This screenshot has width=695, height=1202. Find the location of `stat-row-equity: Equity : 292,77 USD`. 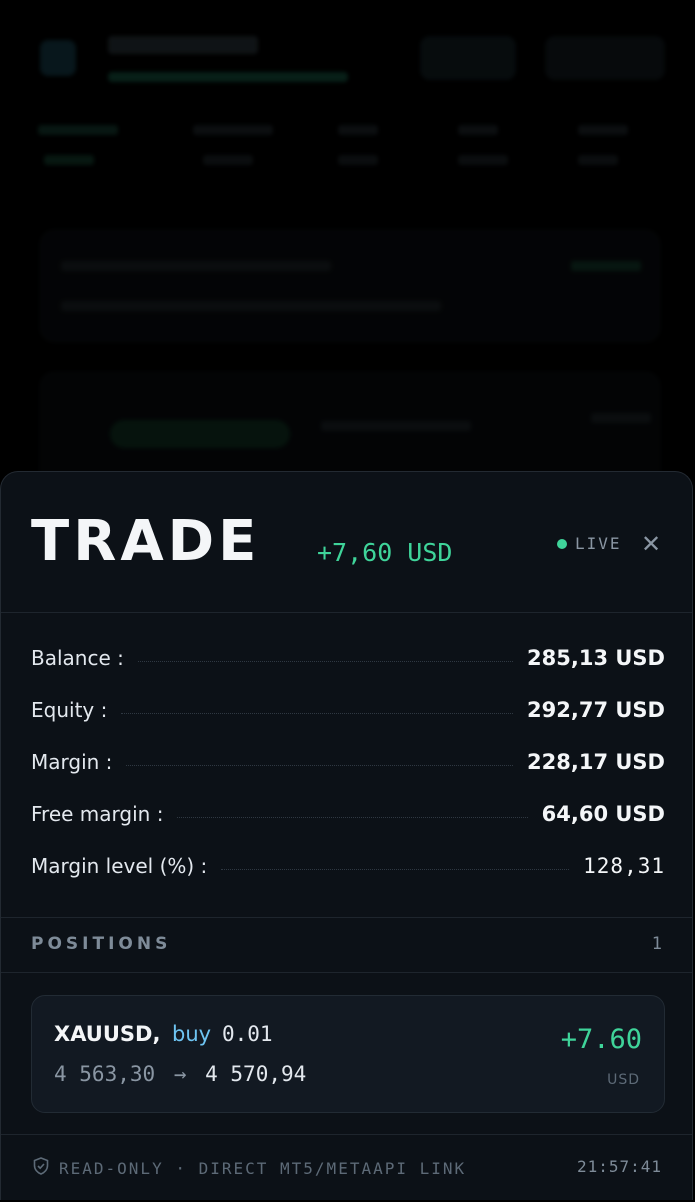

stat-row-equity: Equity : 292,77 USD is located at coordinates (348, 710).